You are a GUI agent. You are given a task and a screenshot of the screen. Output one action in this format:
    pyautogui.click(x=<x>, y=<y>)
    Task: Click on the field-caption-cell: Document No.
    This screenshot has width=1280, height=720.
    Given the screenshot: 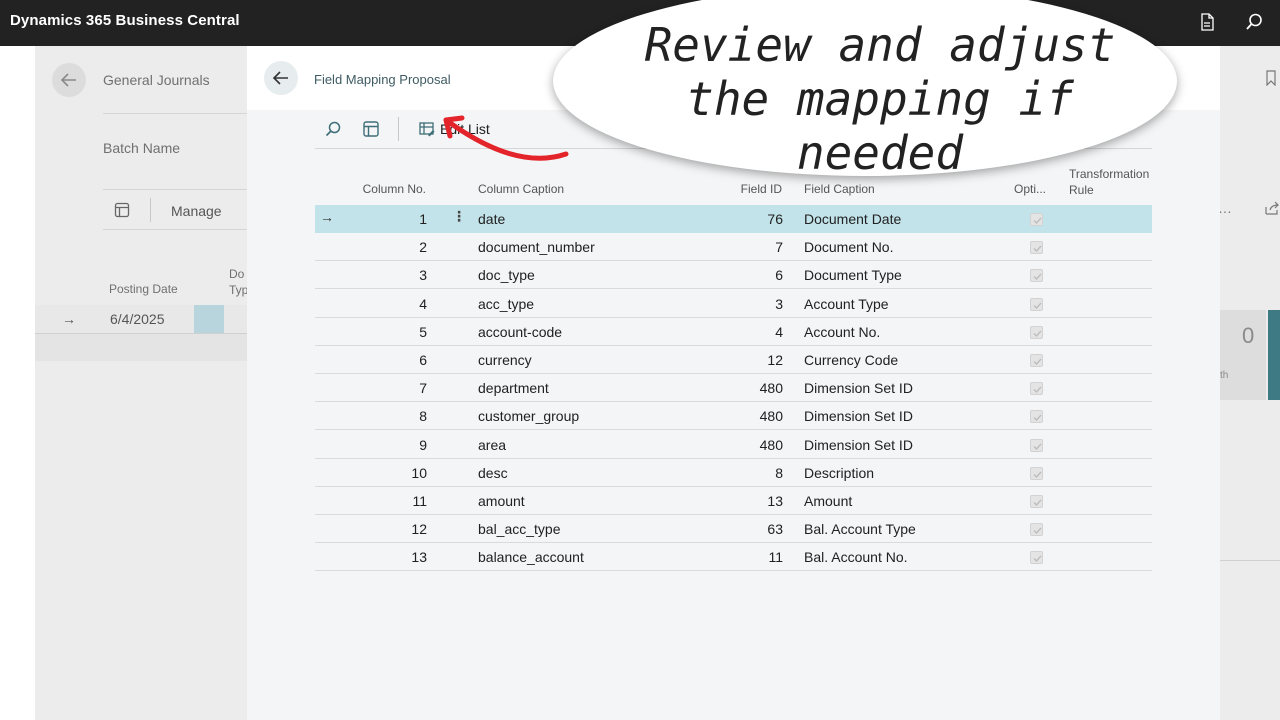 What is the action you would take?
    pyautogui.click(x=848, y=247)
    